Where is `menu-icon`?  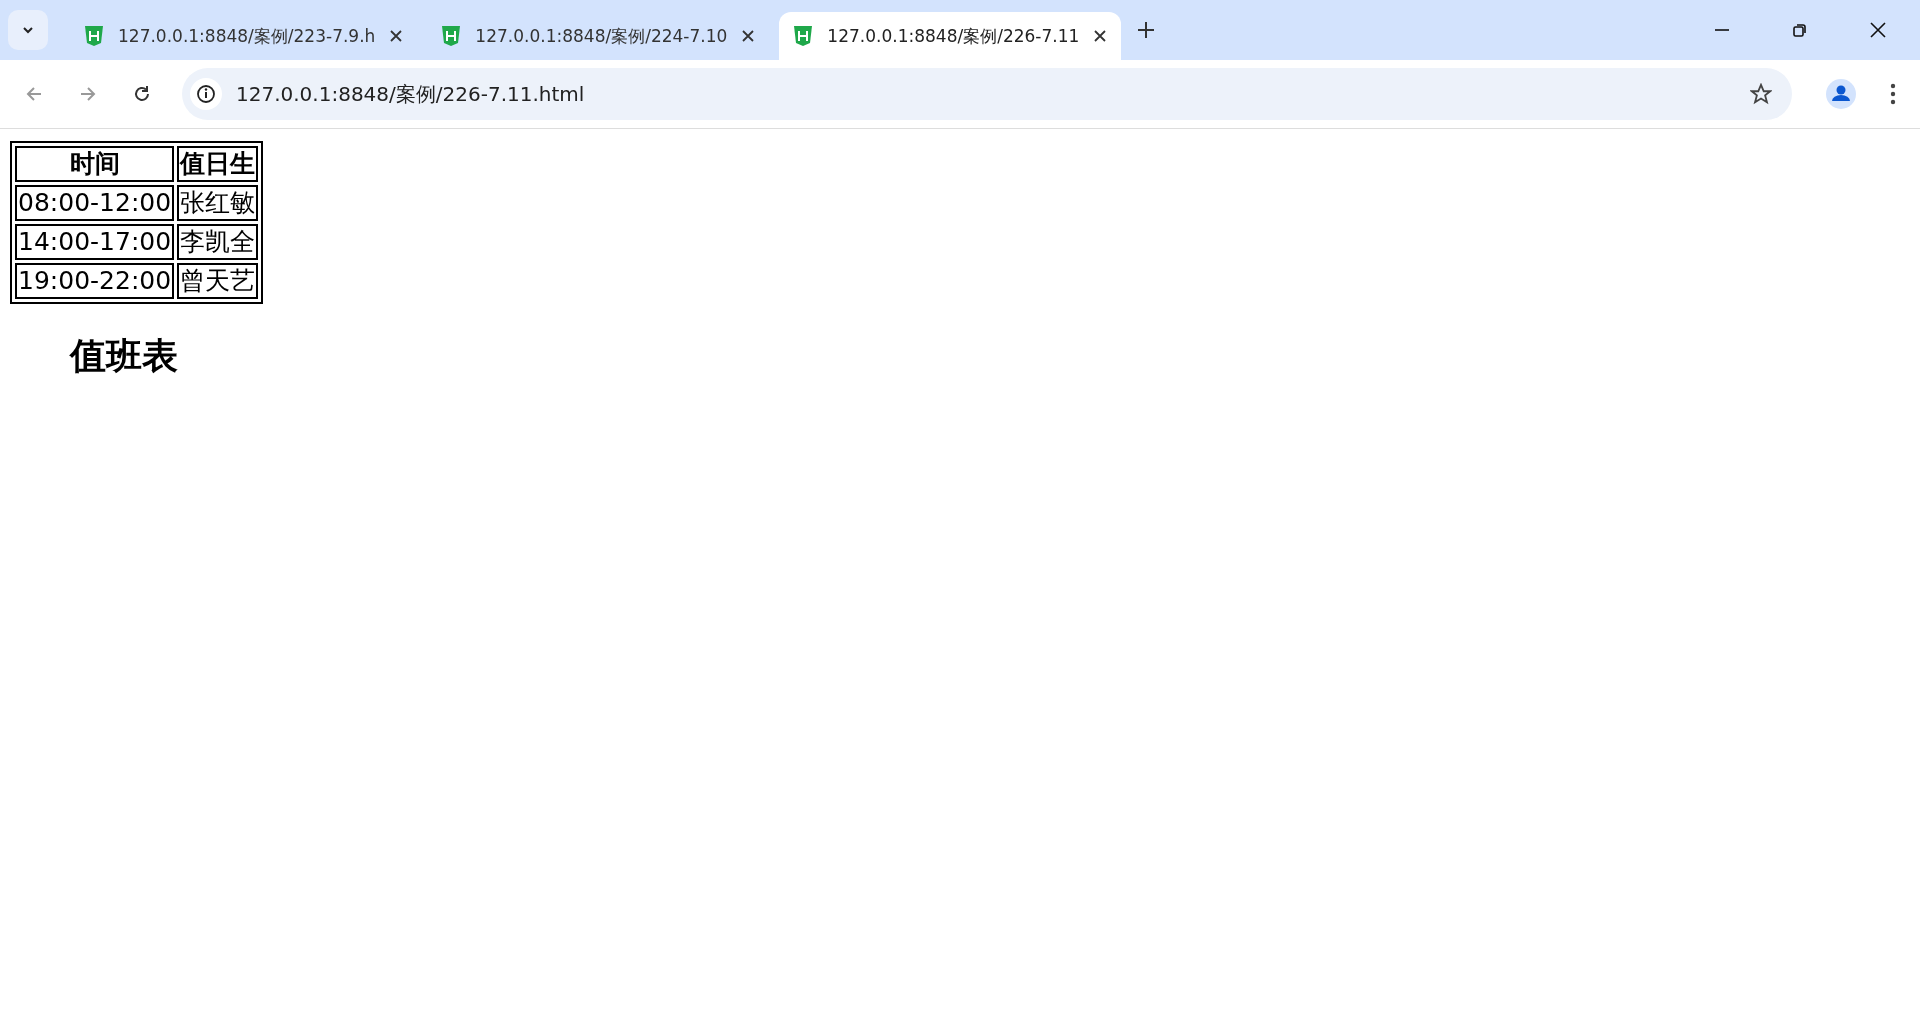 menu-icon is located at coordinates (1893, 94).